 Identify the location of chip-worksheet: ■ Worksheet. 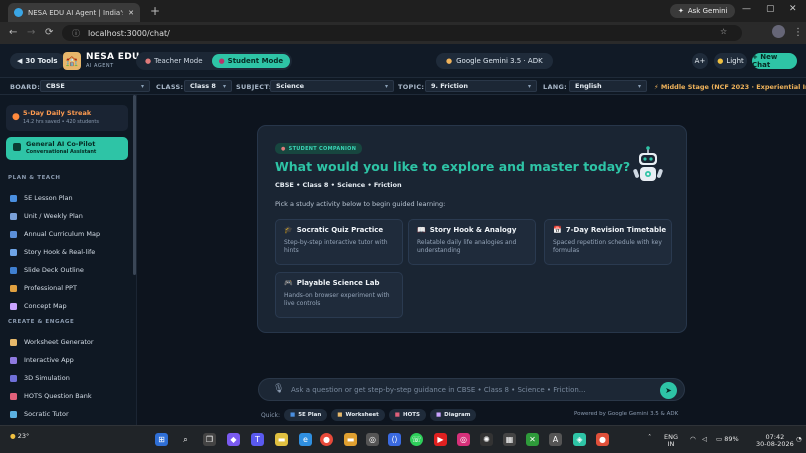
(358, 415).